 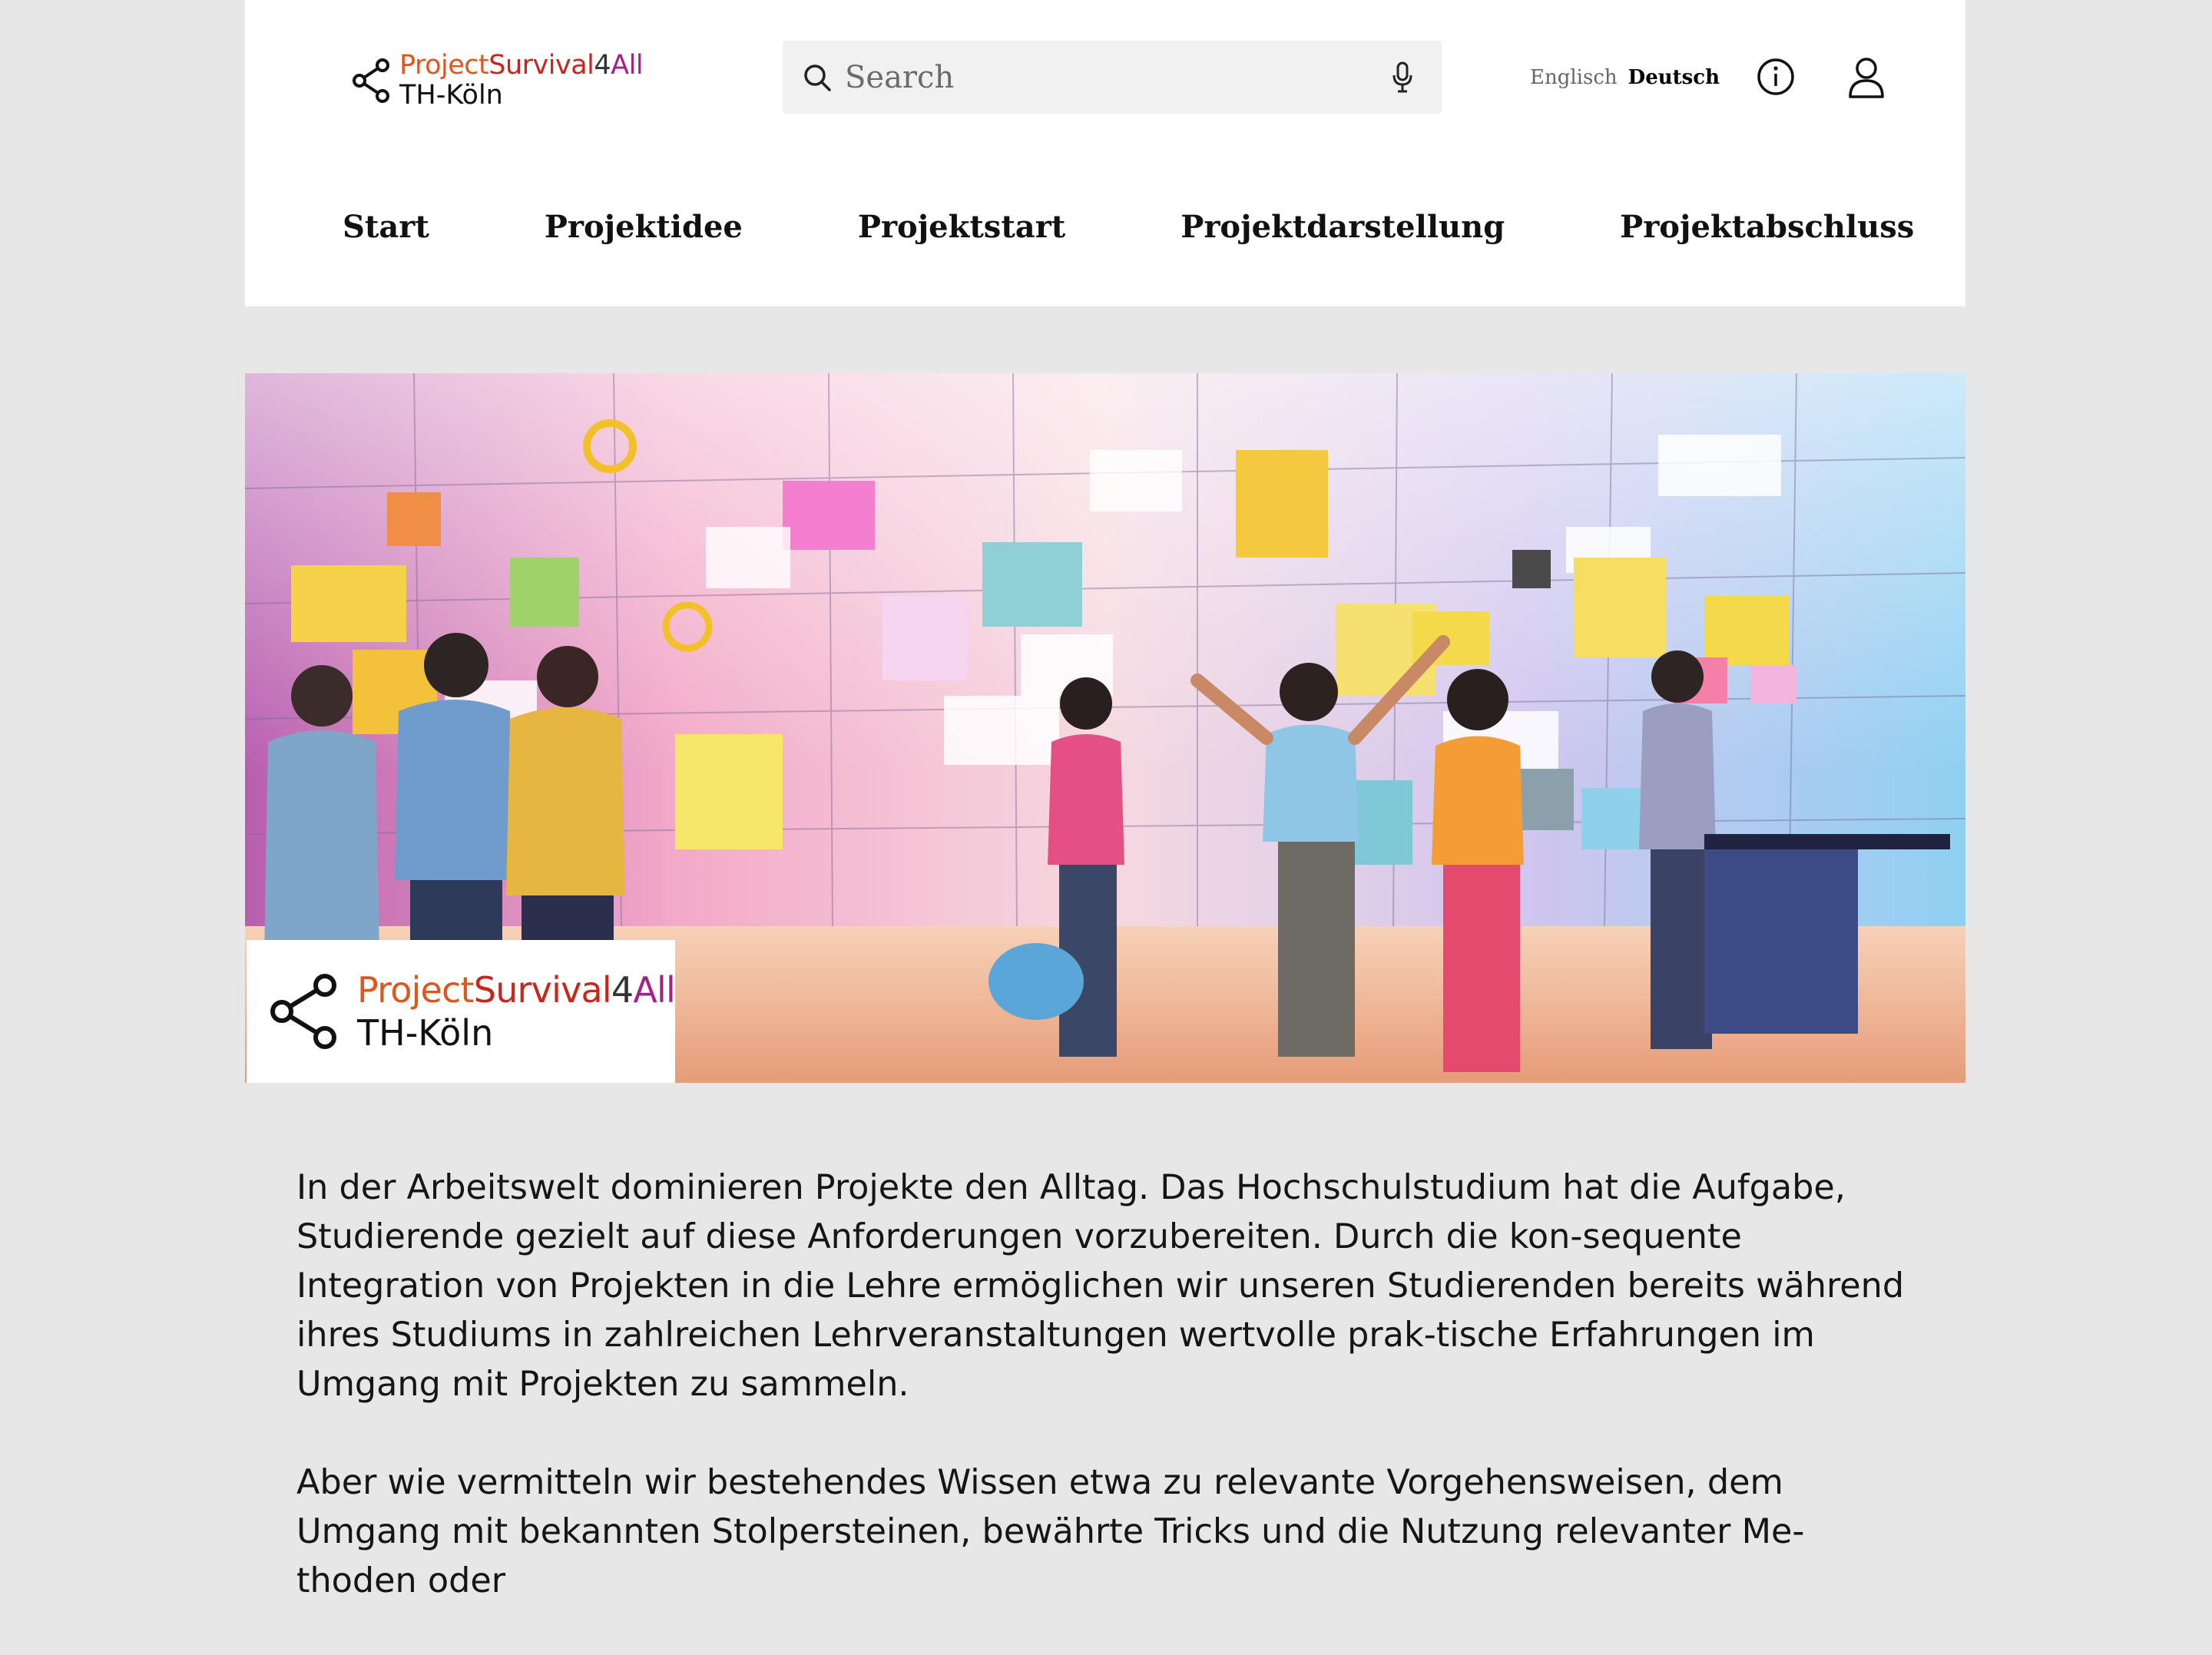 I want to click on hero-brand-wordmark: ProjectSurvival4All TH-Köln, so click(x=517, y=1011).